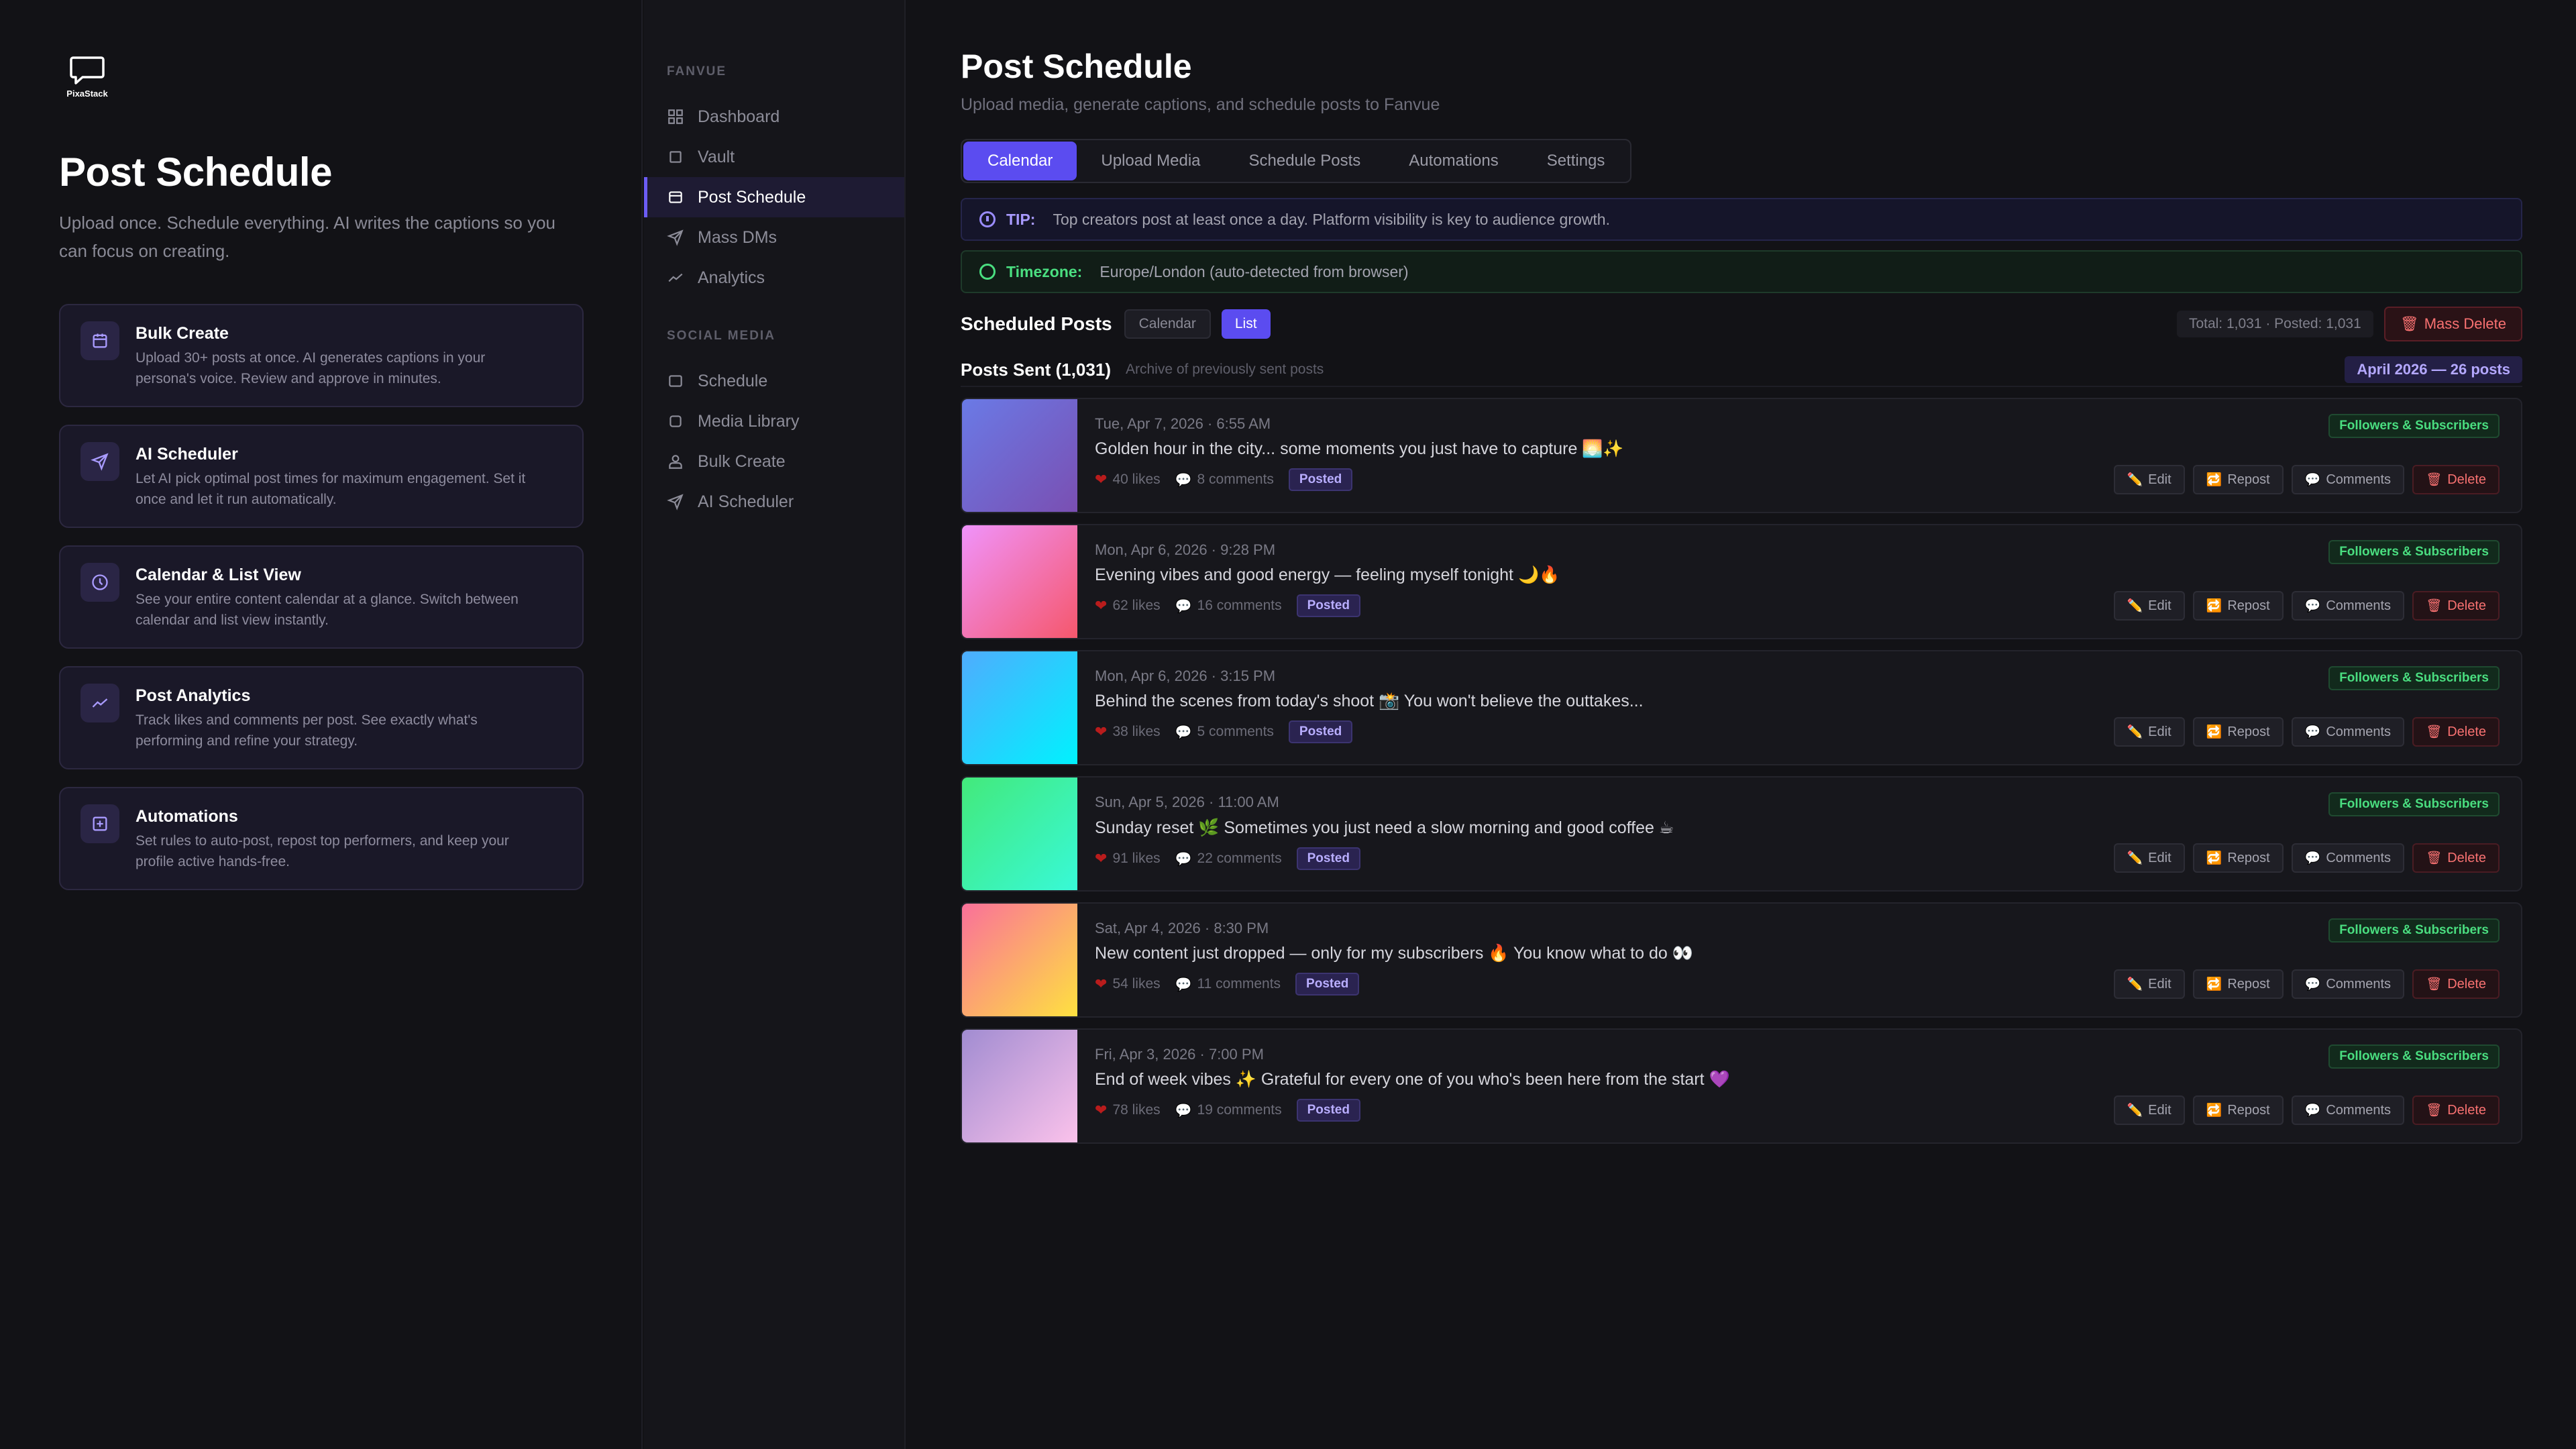  Describe the element at coordinates (195, 172) in the screenshot. I see `promo-title: Post Schedule` at that location.